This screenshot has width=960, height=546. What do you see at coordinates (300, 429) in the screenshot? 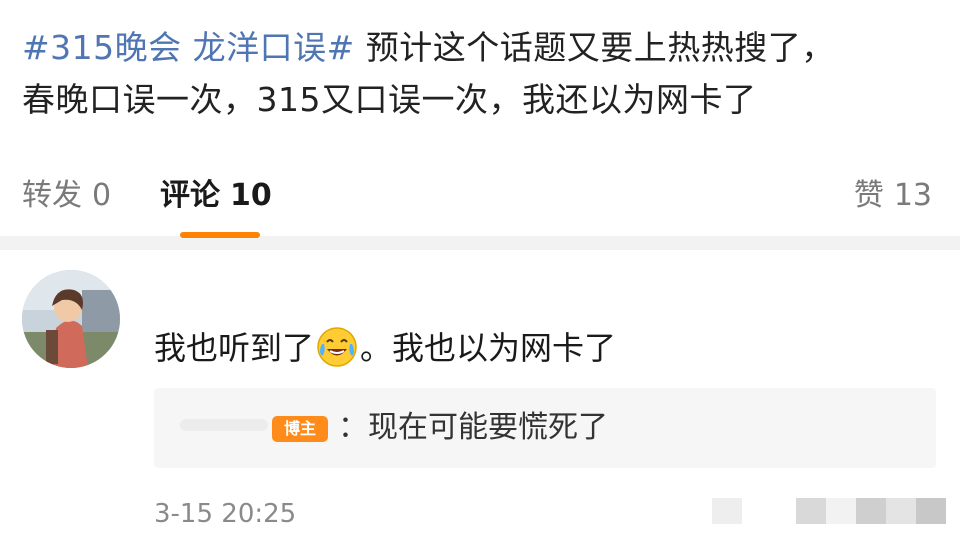
I see `author-badge: 博主` at bounding box center [300, 429].